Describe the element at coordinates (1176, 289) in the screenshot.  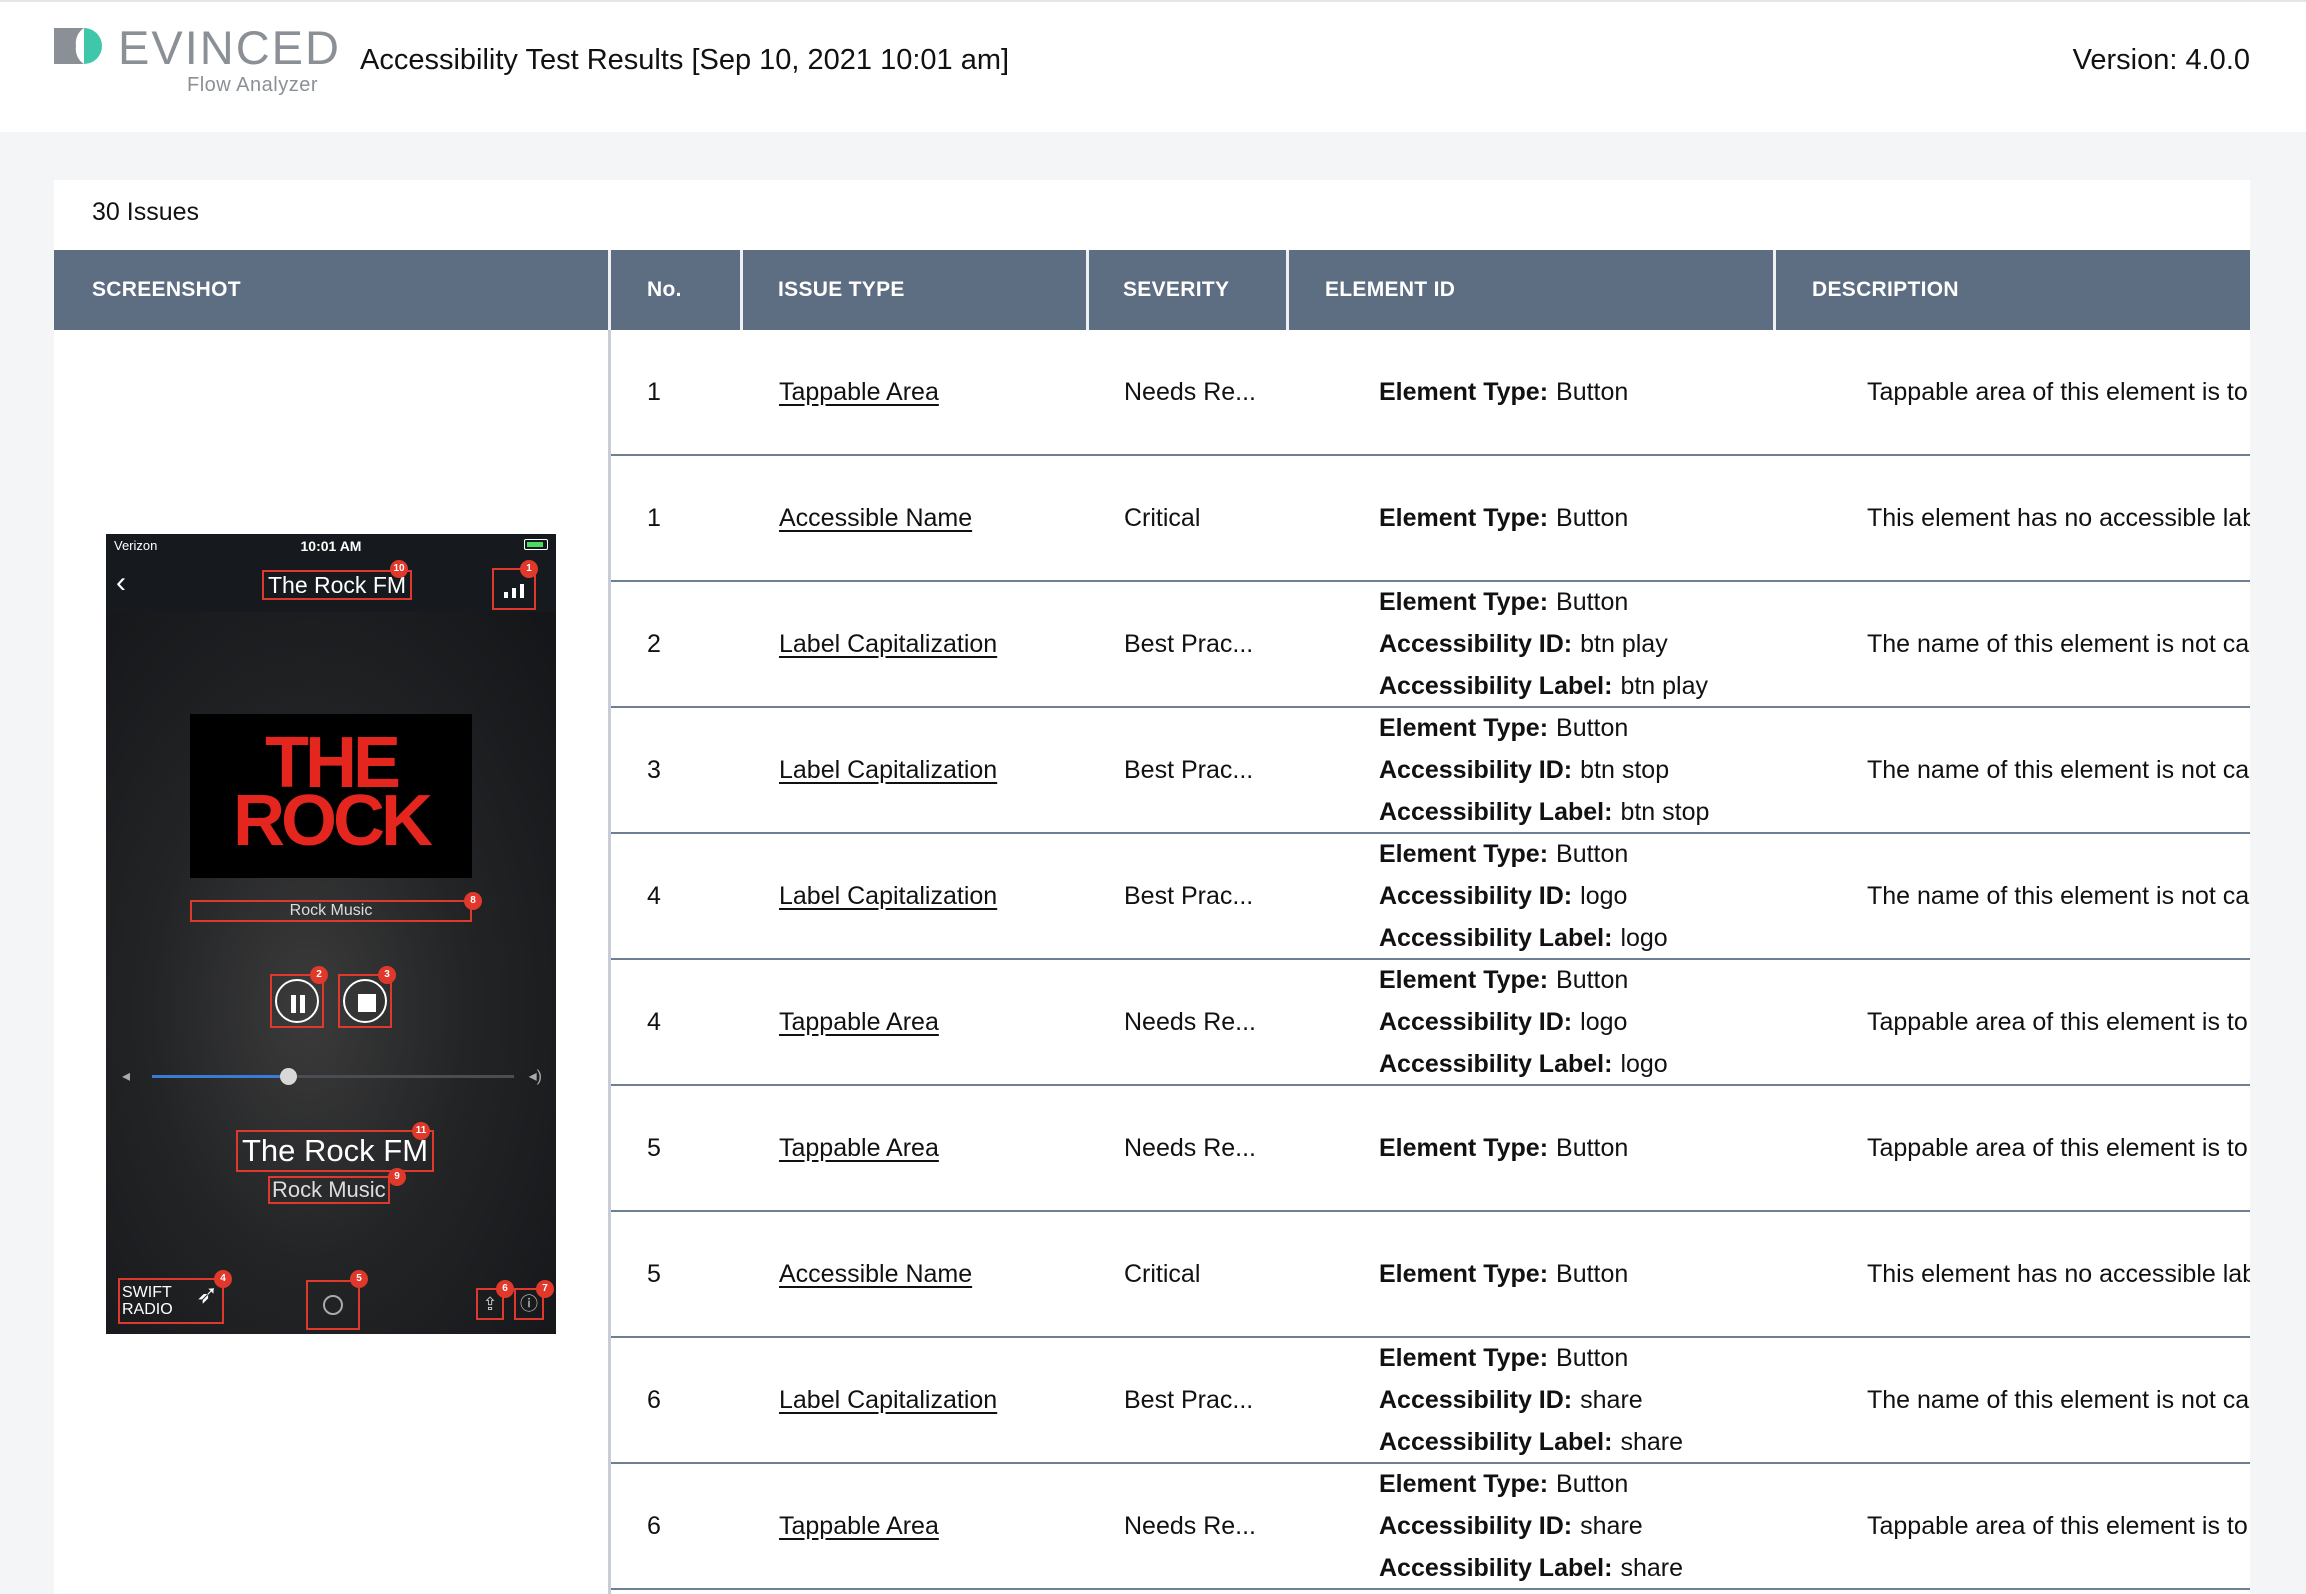
I see `column-severity: SEVERITY` at that location.